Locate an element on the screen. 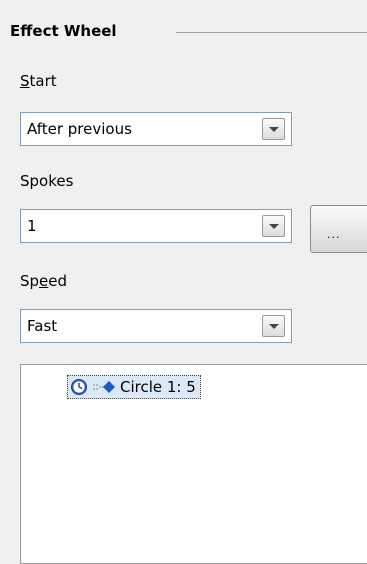 This screenshot has height=564, width=367. start-dropdown: After previous is located at coordinates (156, 129).